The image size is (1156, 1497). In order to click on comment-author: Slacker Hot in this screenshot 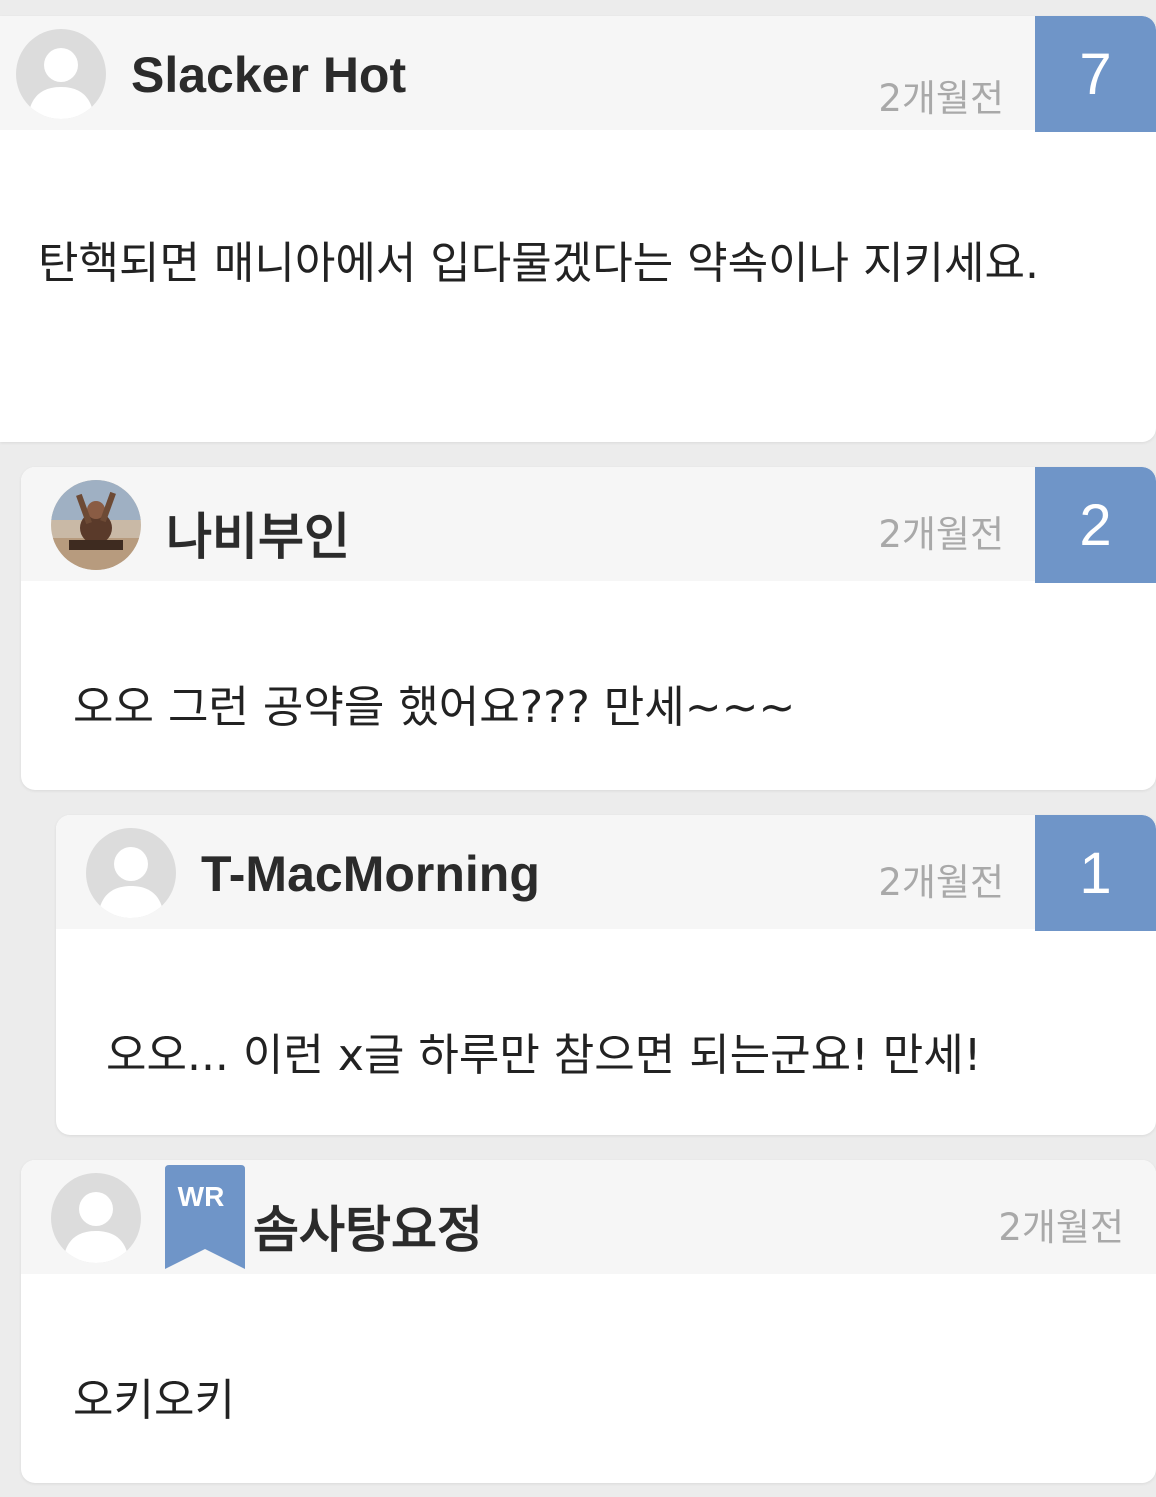, I will do `click(268, 75)`.